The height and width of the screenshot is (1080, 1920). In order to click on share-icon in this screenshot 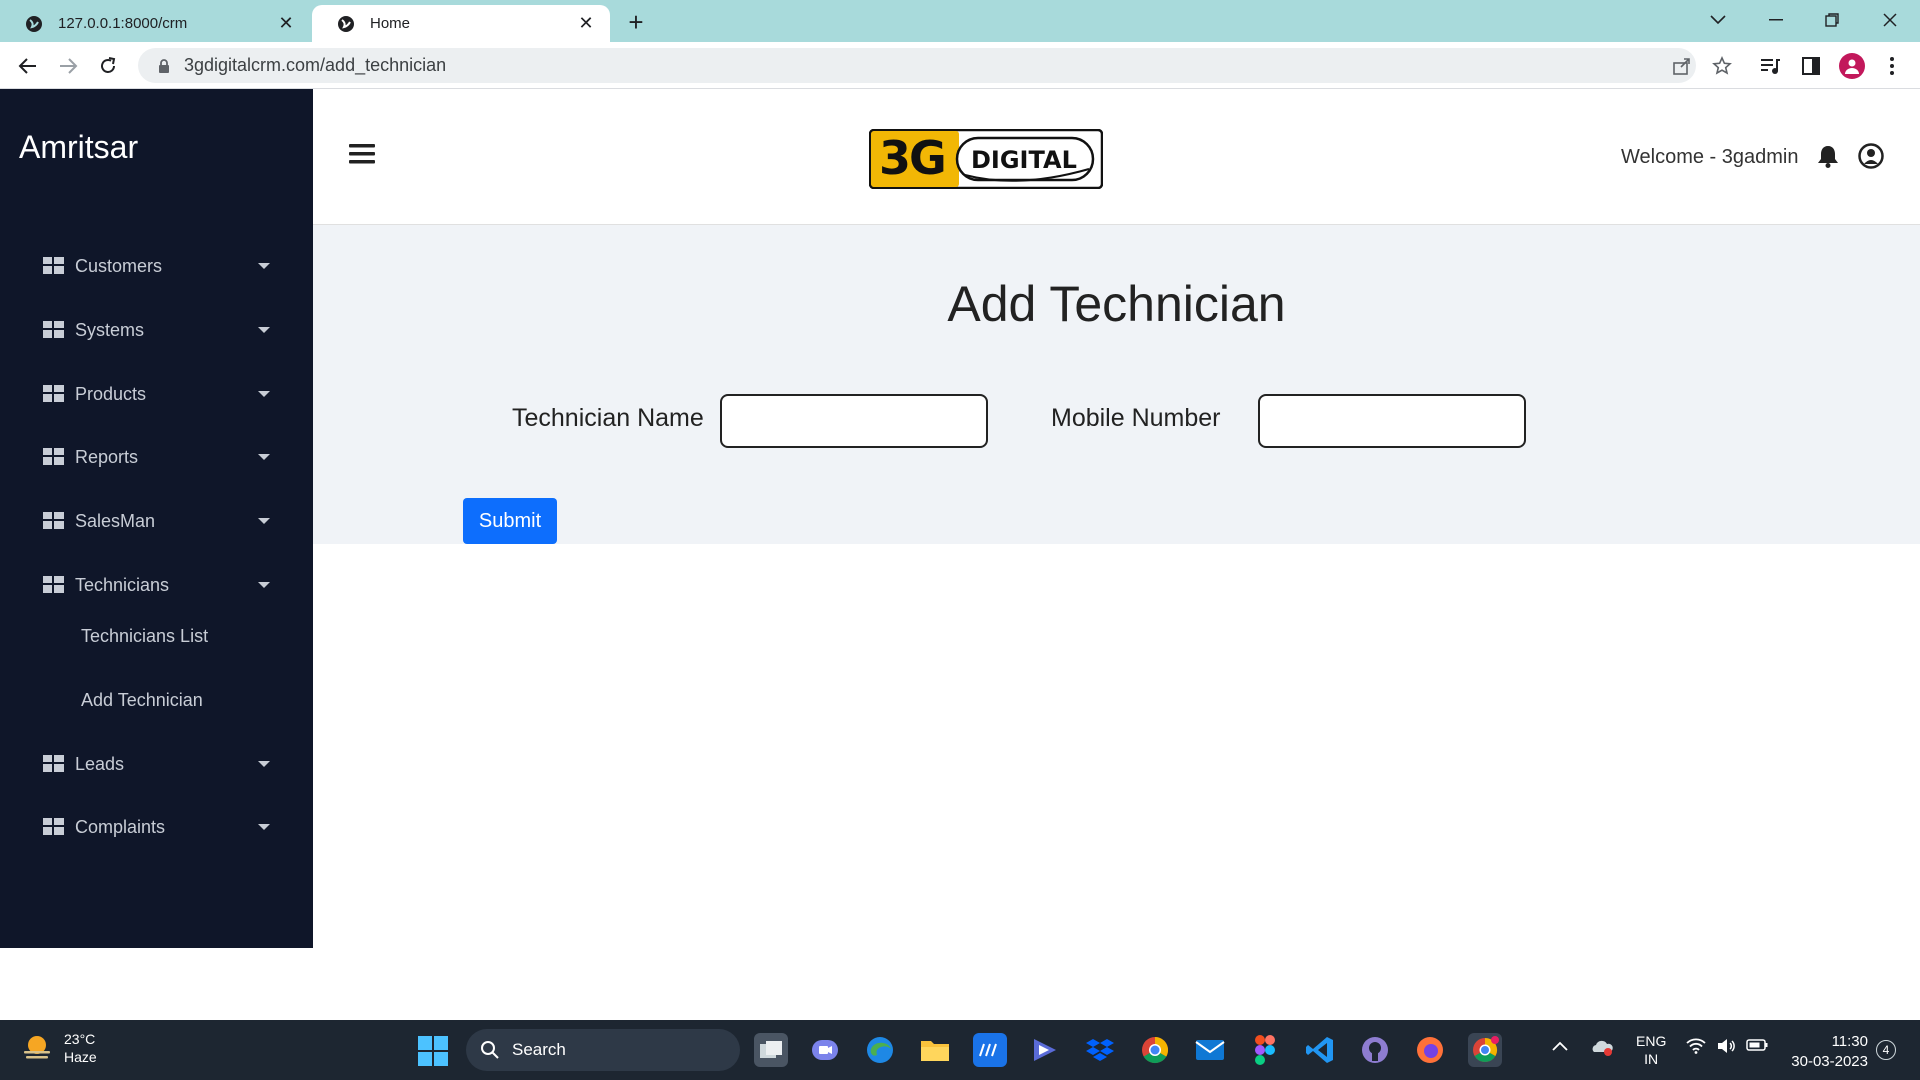, I will do `click(1682, 66)`.